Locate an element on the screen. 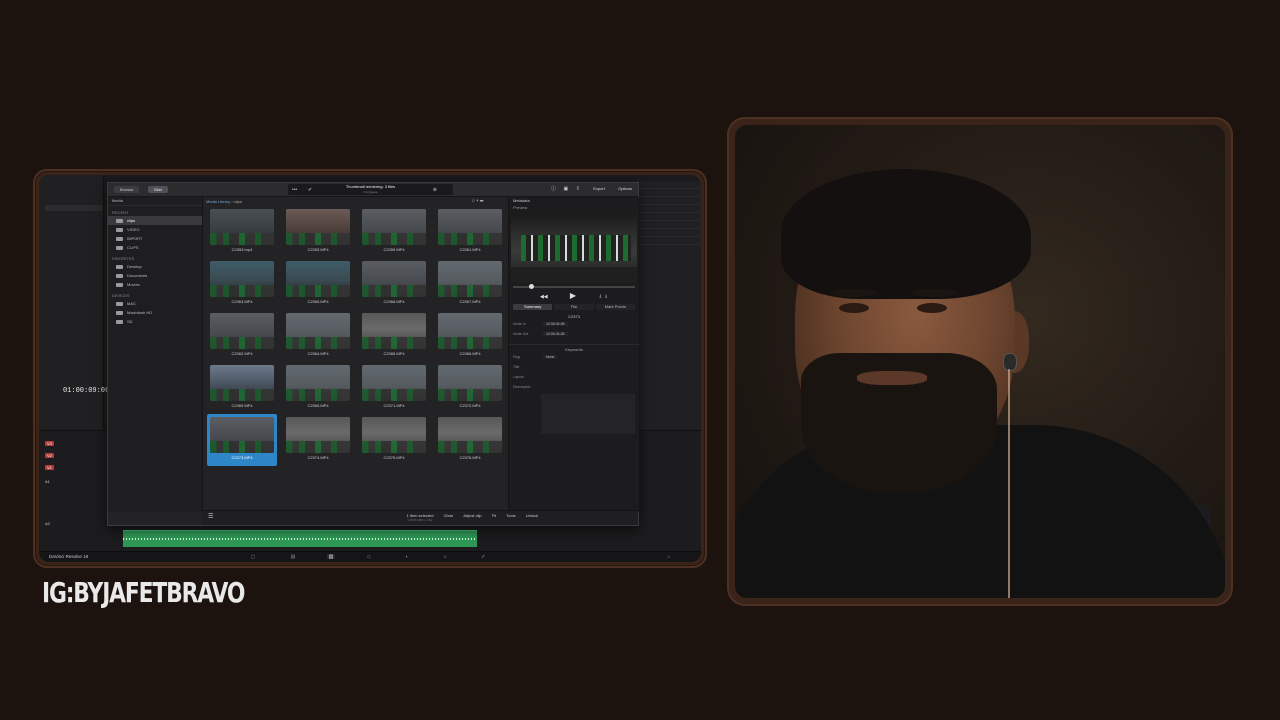  info-icon: ⓘ is located at coordinates (553, 189).